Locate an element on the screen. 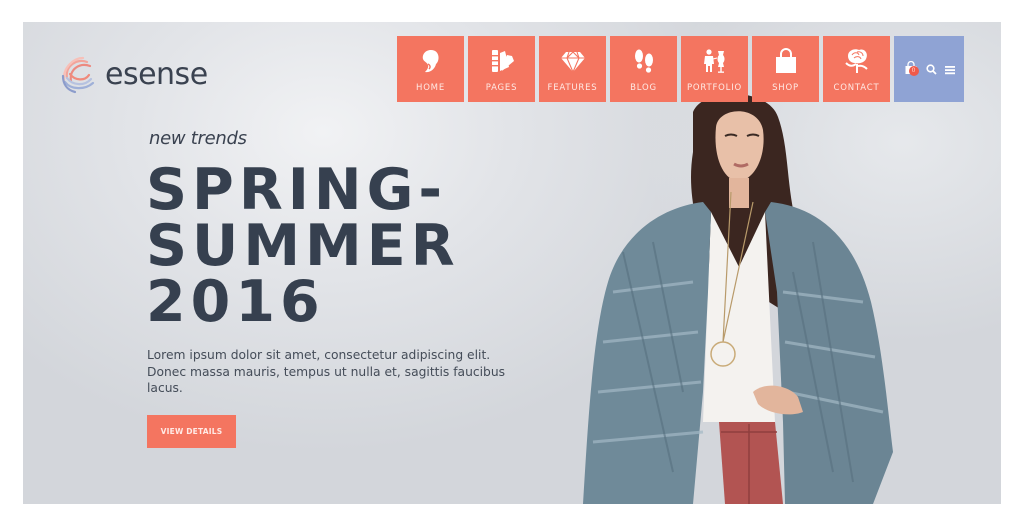 The width and height of the screenshot is (1024, 527). cart-count-badge: 0 is located at coordinates (913, 70).